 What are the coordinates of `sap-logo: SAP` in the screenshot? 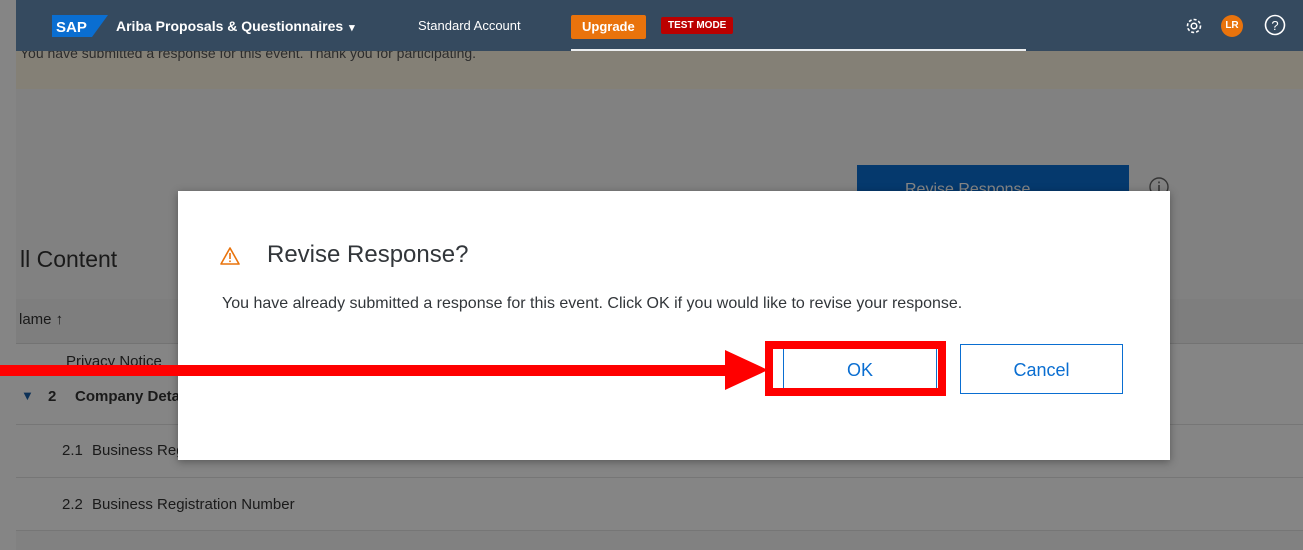 It's located at (80, 26).